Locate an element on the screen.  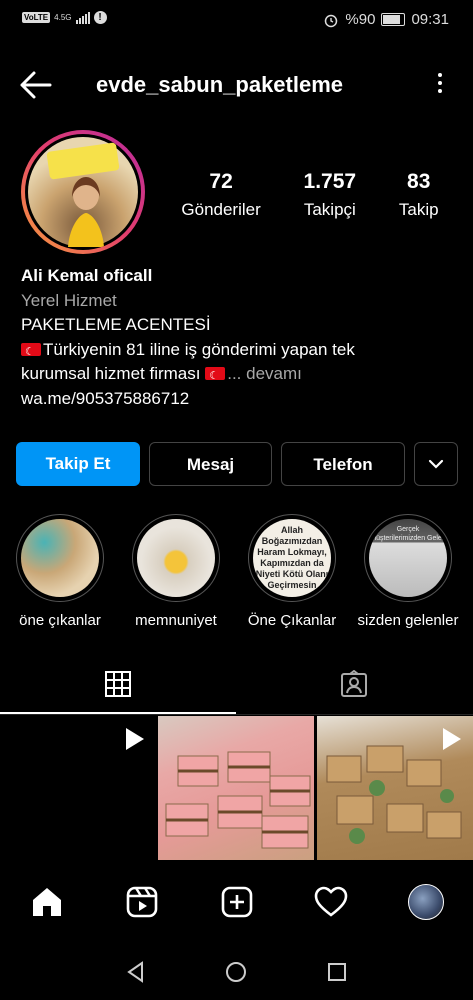
home-circle-icon is located at coordinates (236, 972).